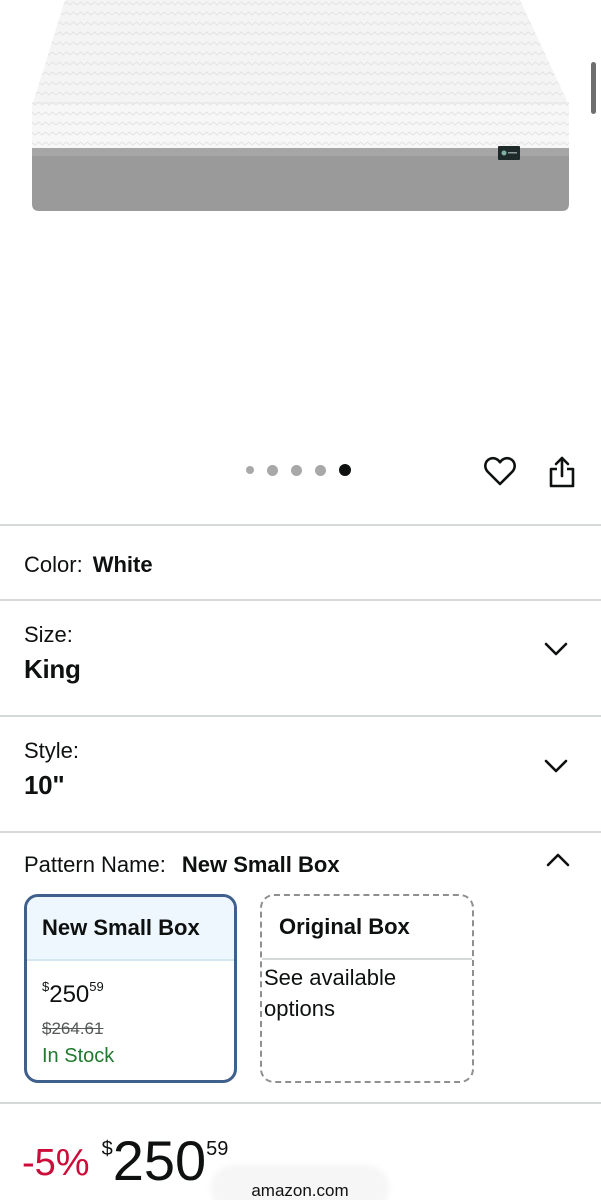 Image resolution: width=601 pixels, height=1200 pixels. I want to click on browser-address-bar: amazon.com, so click(300, 1184).